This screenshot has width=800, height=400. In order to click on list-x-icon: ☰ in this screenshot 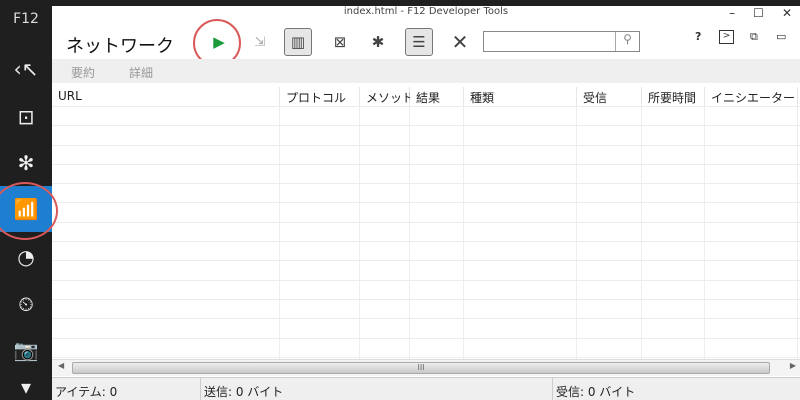, I will do `click(419, 42)`.